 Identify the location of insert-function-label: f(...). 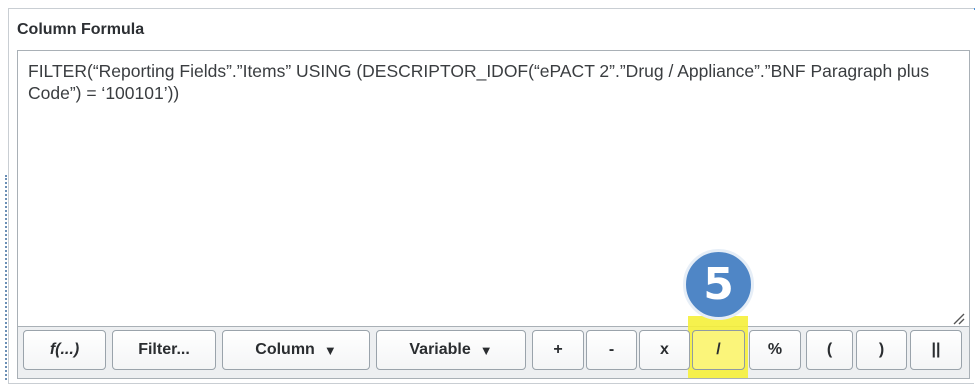
(64, 349).